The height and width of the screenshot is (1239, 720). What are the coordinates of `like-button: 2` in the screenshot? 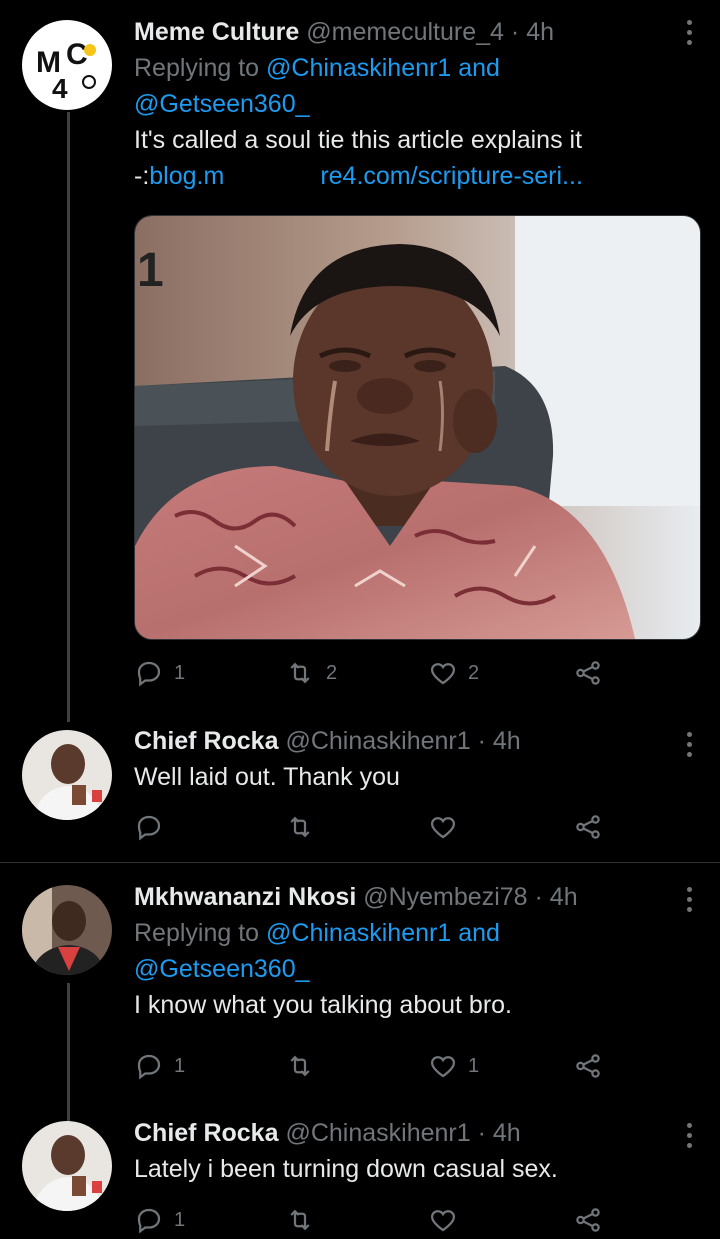 It's located at (453, 673).